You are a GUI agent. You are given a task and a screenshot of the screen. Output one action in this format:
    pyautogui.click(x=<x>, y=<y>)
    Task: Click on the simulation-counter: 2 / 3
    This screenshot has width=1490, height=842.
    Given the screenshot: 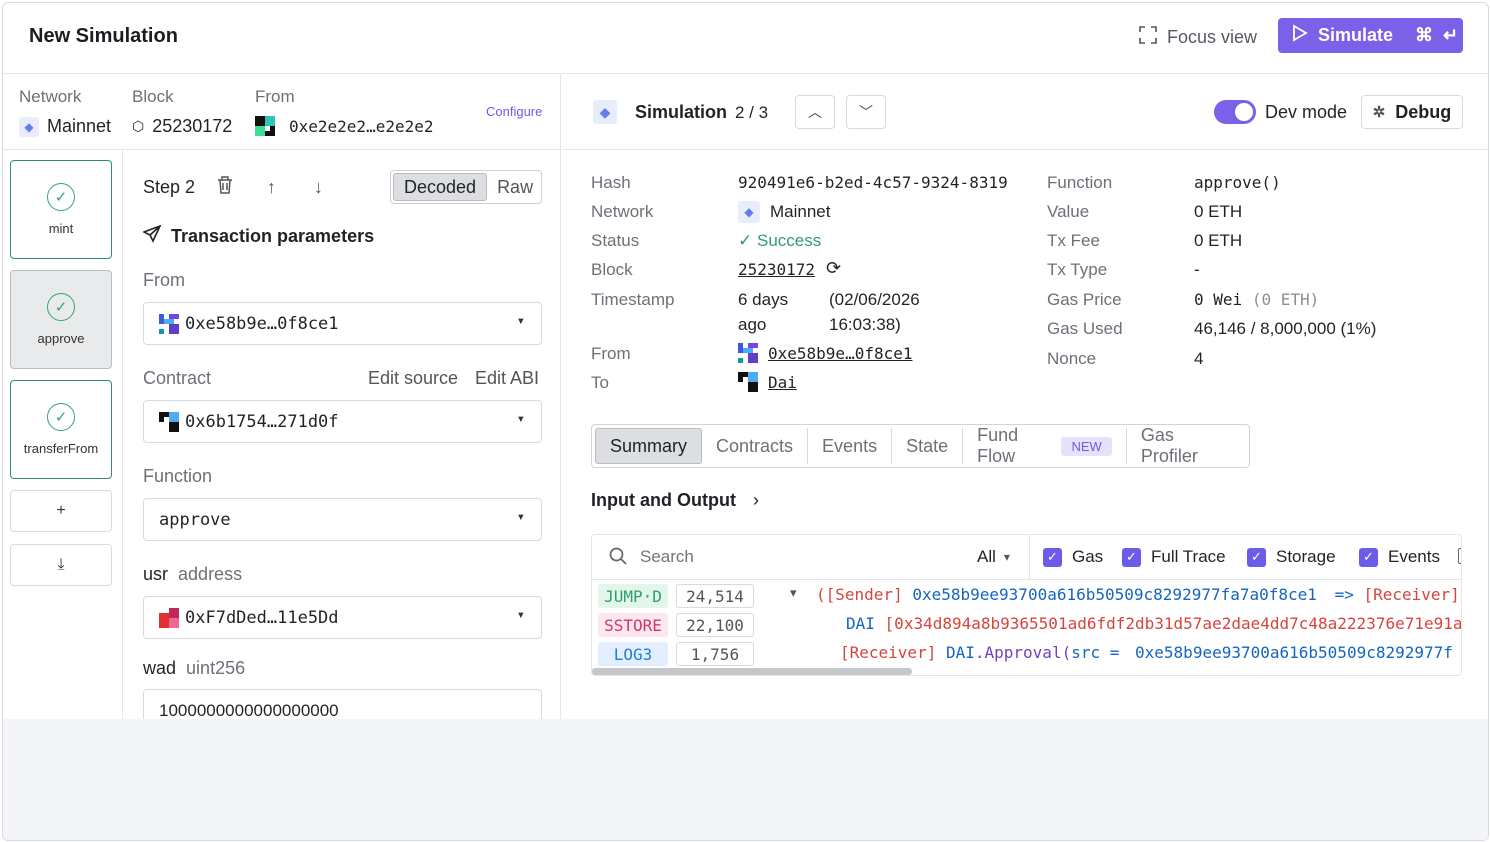 What is the action you would take?
    pyautogui.click(x=752, y=112)
    